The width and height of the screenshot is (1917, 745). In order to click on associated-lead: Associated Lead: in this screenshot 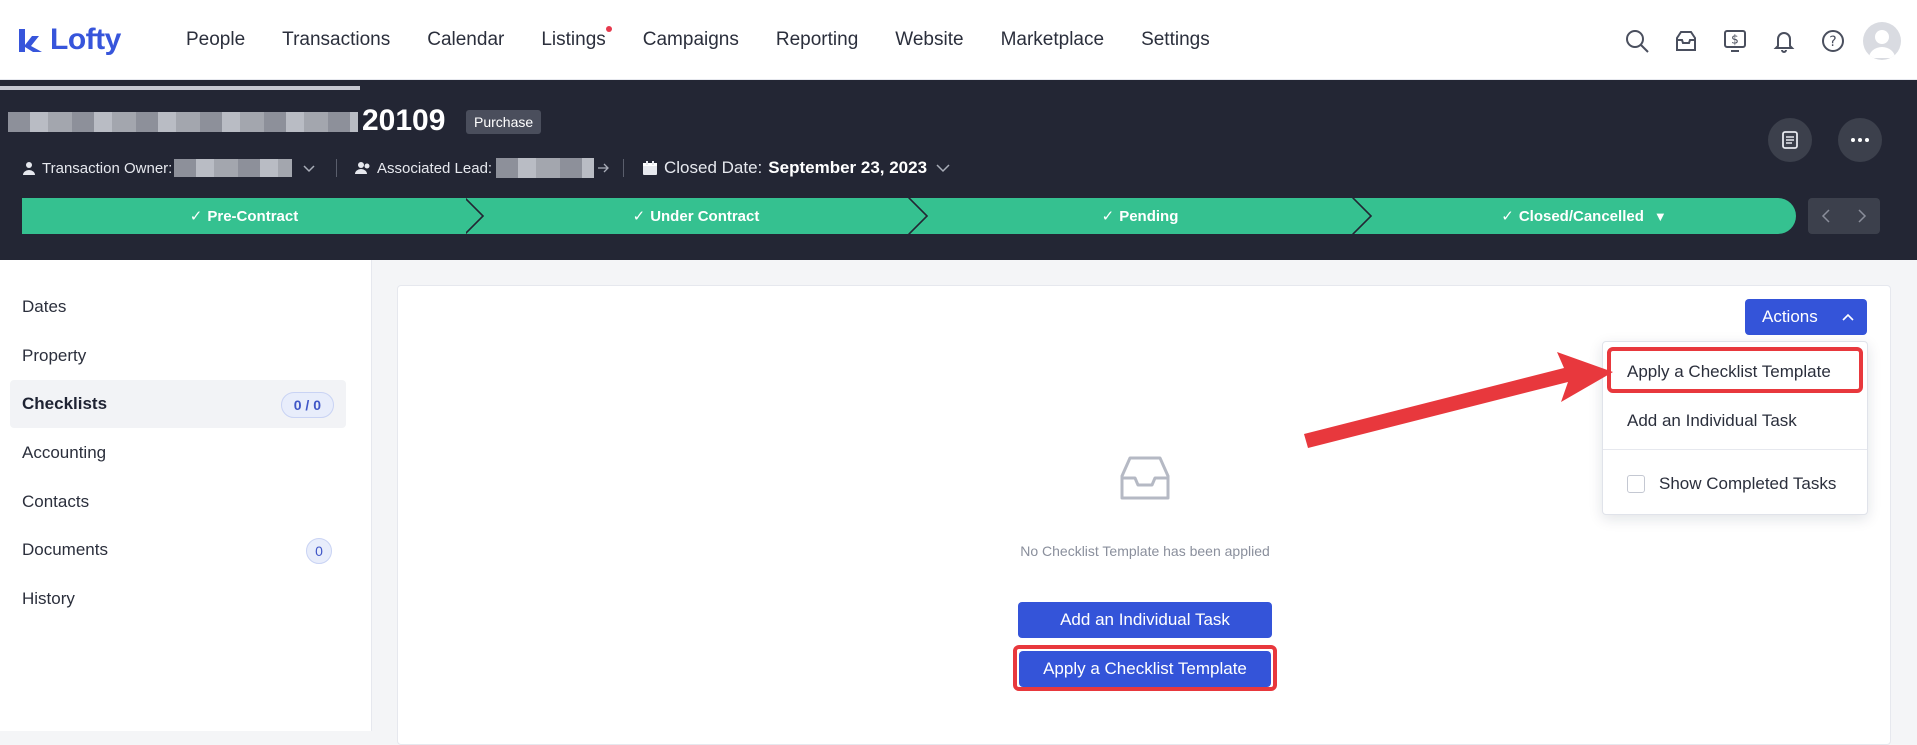, I will do `click(482, 168)`.